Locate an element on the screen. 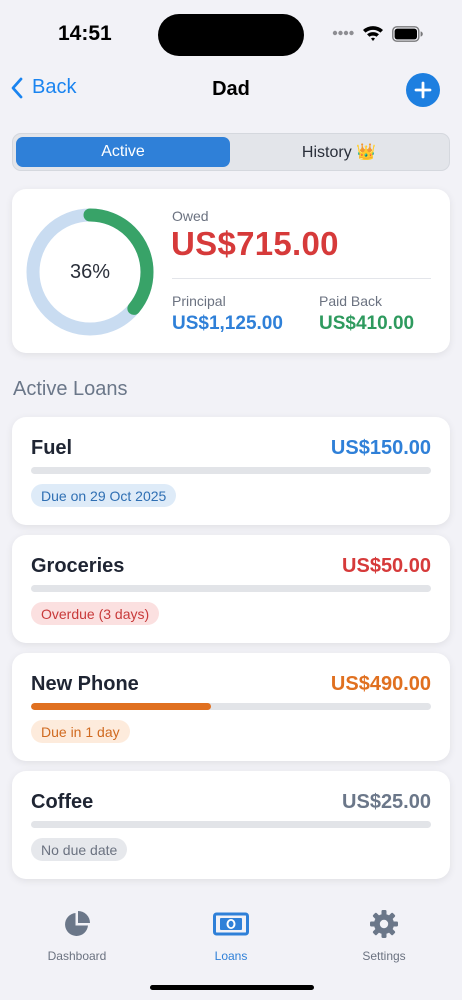  due-status-badge: Due on 29 Oct 2025 is located at coordinates (104, 495).